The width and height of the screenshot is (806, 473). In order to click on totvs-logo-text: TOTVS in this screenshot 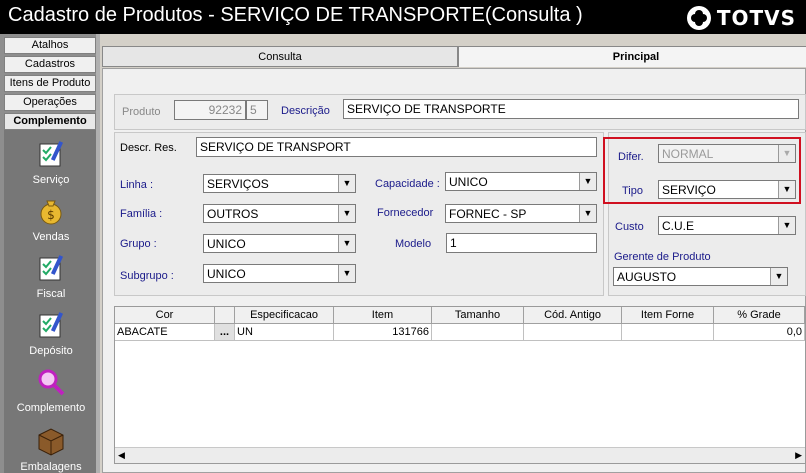, I will do `click(756, 18)`.